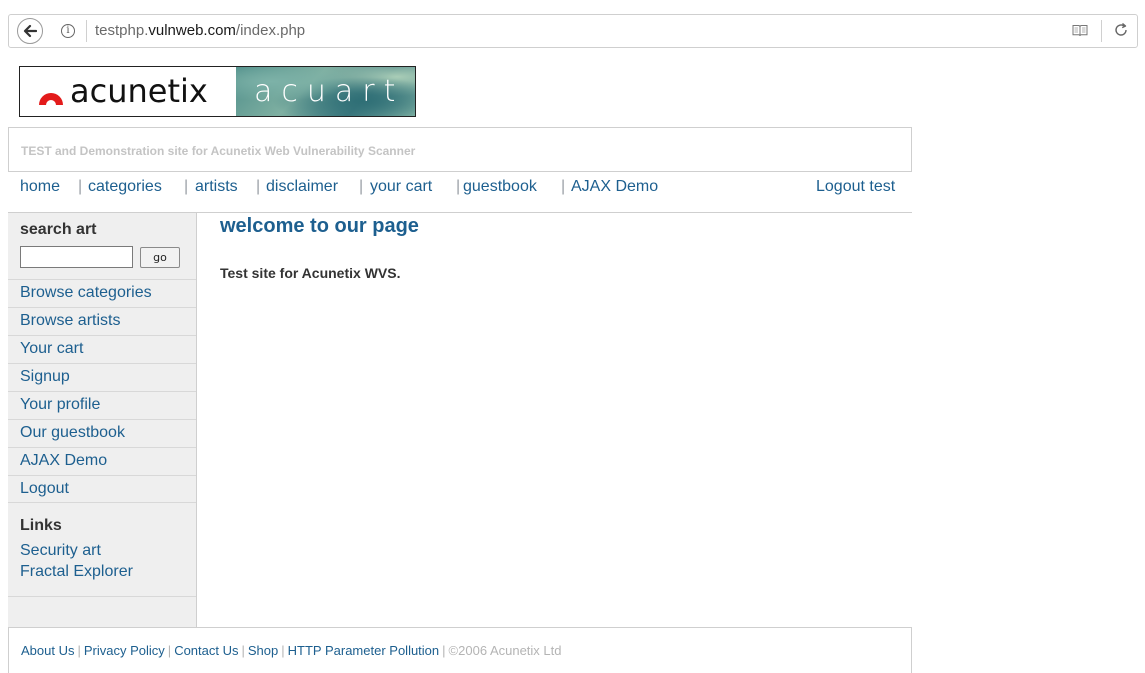 This screenshot has width=1145, height=673. Describe the element at coordinates (500, 187) in the screenshot. I see `nav-guestbook: guestbook` at that location.